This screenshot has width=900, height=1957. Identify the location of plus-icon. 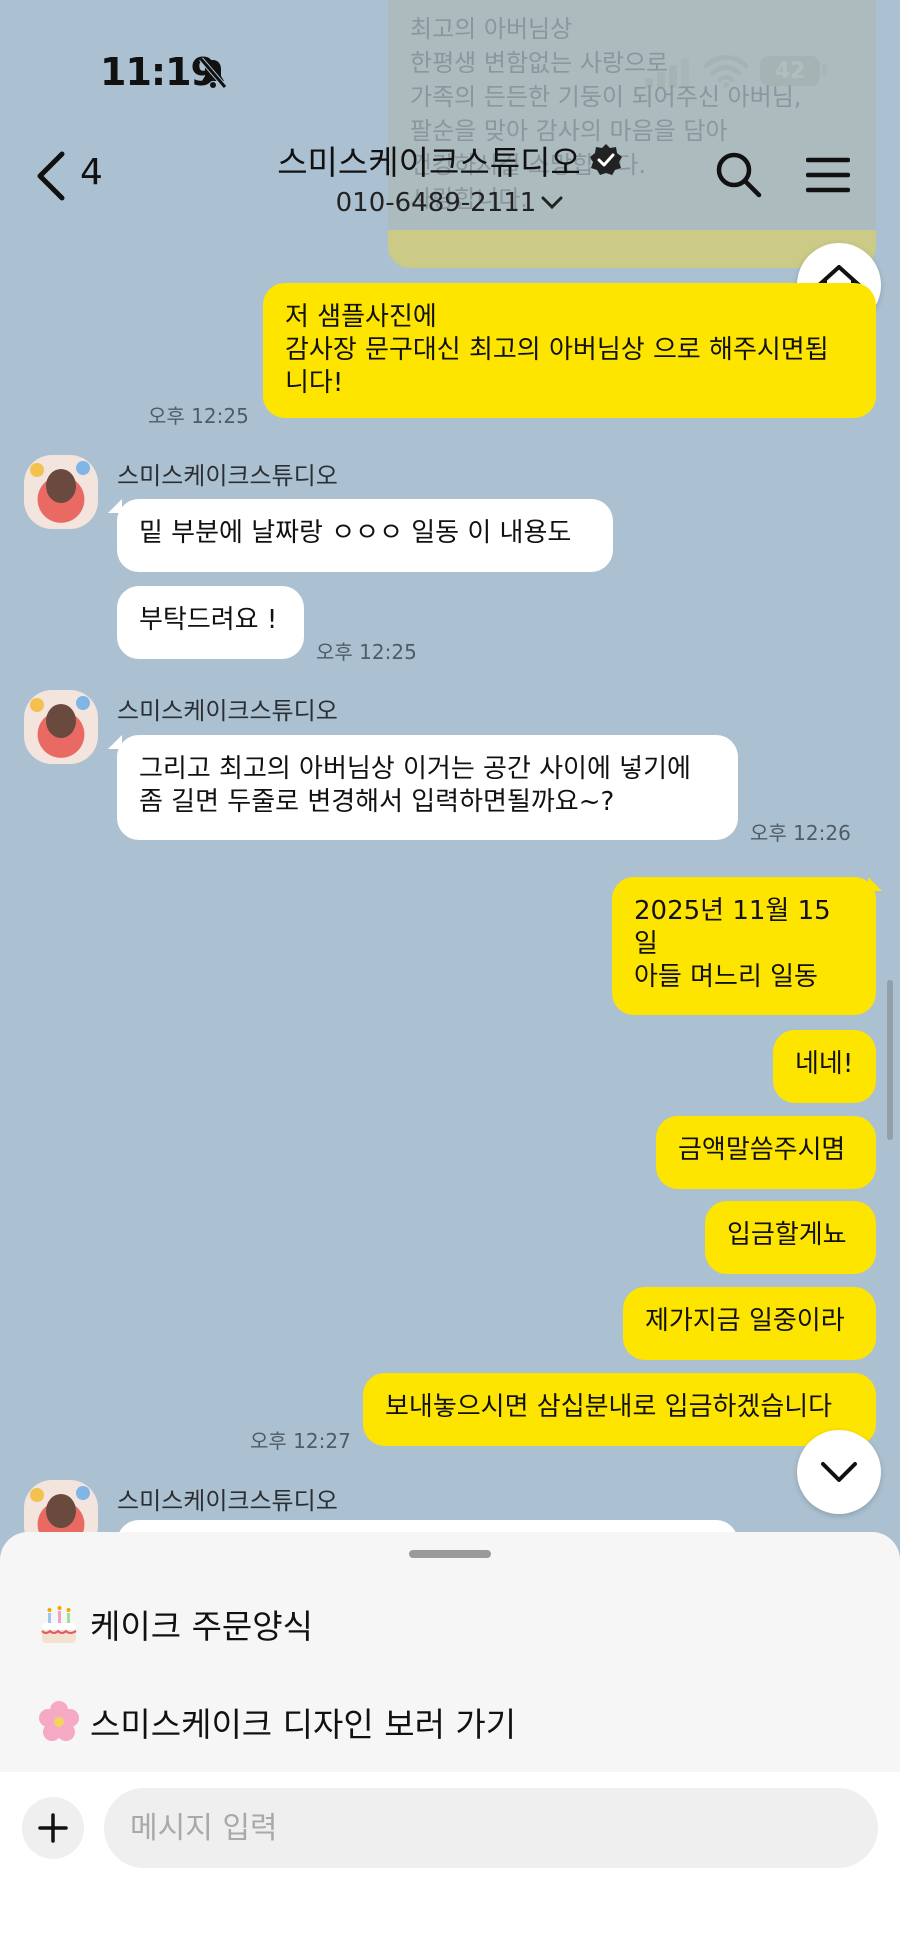
(53, 1828).